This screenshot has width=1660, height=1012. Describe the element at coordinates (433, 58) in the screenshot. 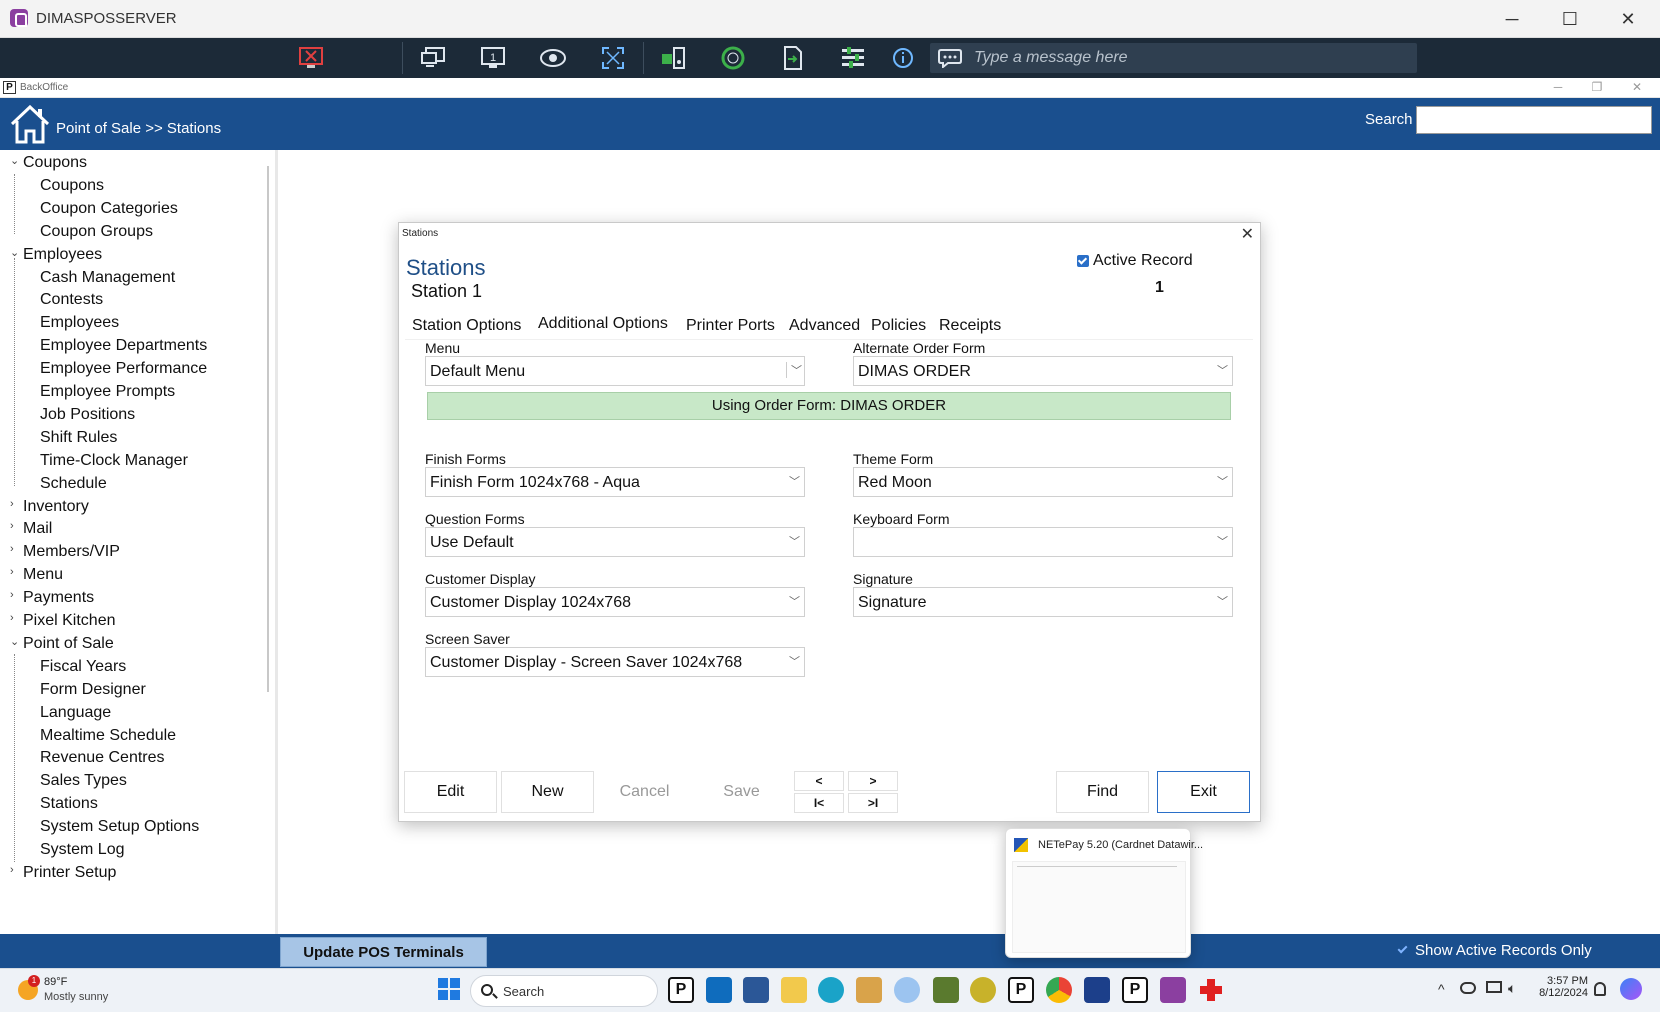

I see `remote-monitor-icon` at that location.